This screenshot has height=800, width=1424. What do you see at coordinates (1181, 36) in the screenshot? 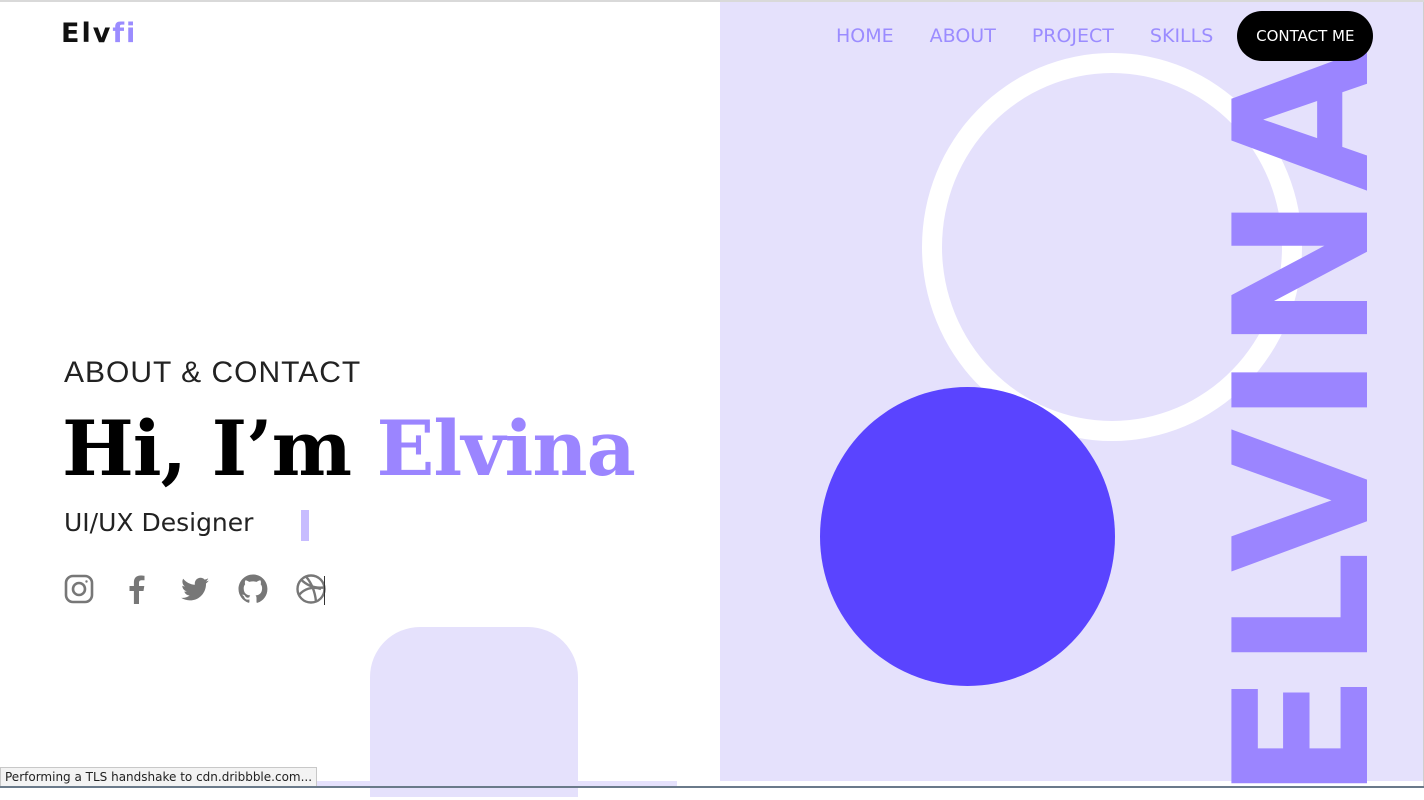
I see `nav-skills-link: SKILLS` at bounding box center [1181, 36].